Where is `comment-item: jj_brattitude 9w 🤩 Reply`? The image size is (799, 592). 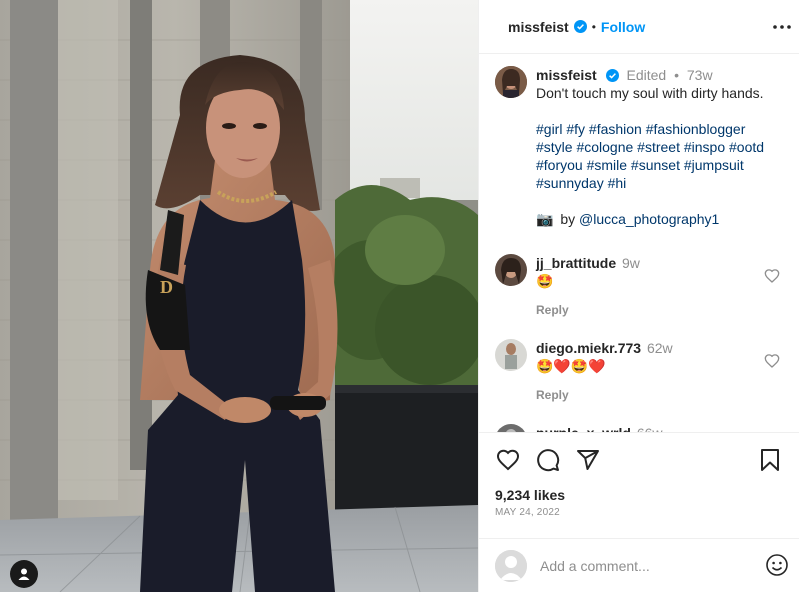
comment-item: jj_brattitude 9w 🤩 Reply is located at coordinates (639, 286).